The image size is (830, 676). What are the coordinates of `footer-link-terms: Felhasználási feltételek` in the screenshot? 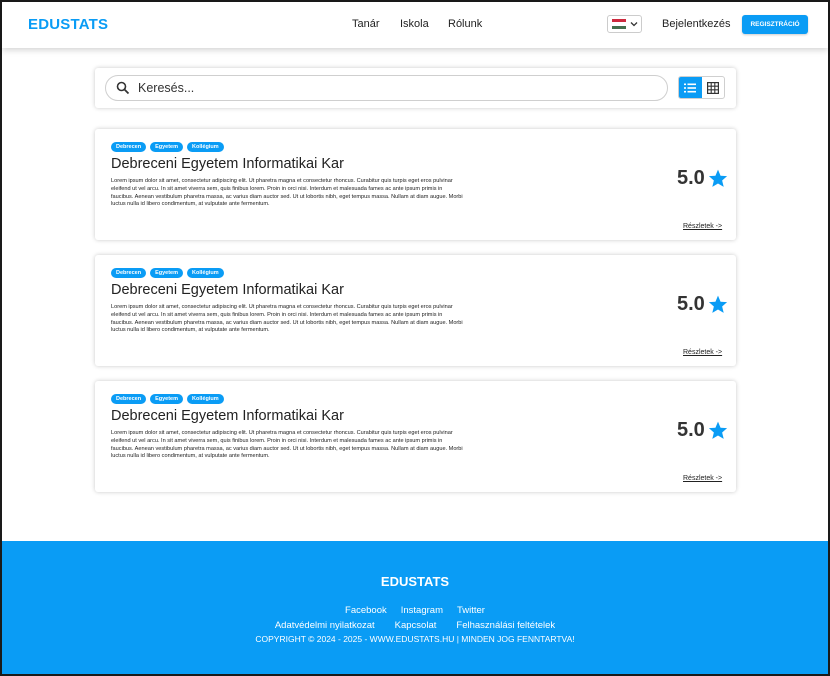 It's located at (505, 625).